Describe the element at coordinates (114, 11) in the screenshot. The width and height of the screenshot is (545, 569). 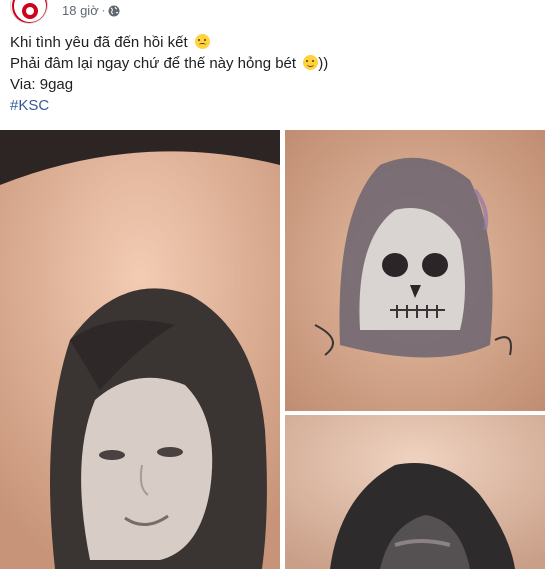
I see `globe-icon` at that location.